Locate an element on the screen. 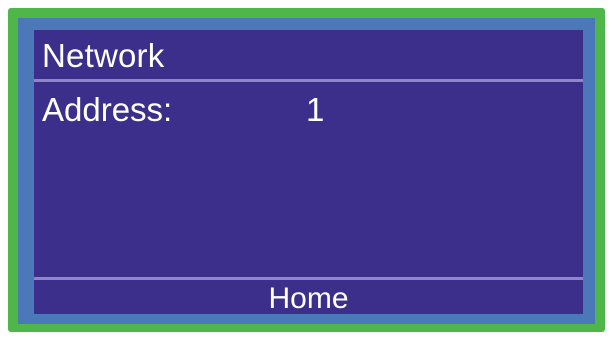 This screenshot has width=613, height=338. address-row: Address: 1 is located at coordinates (302, 110).